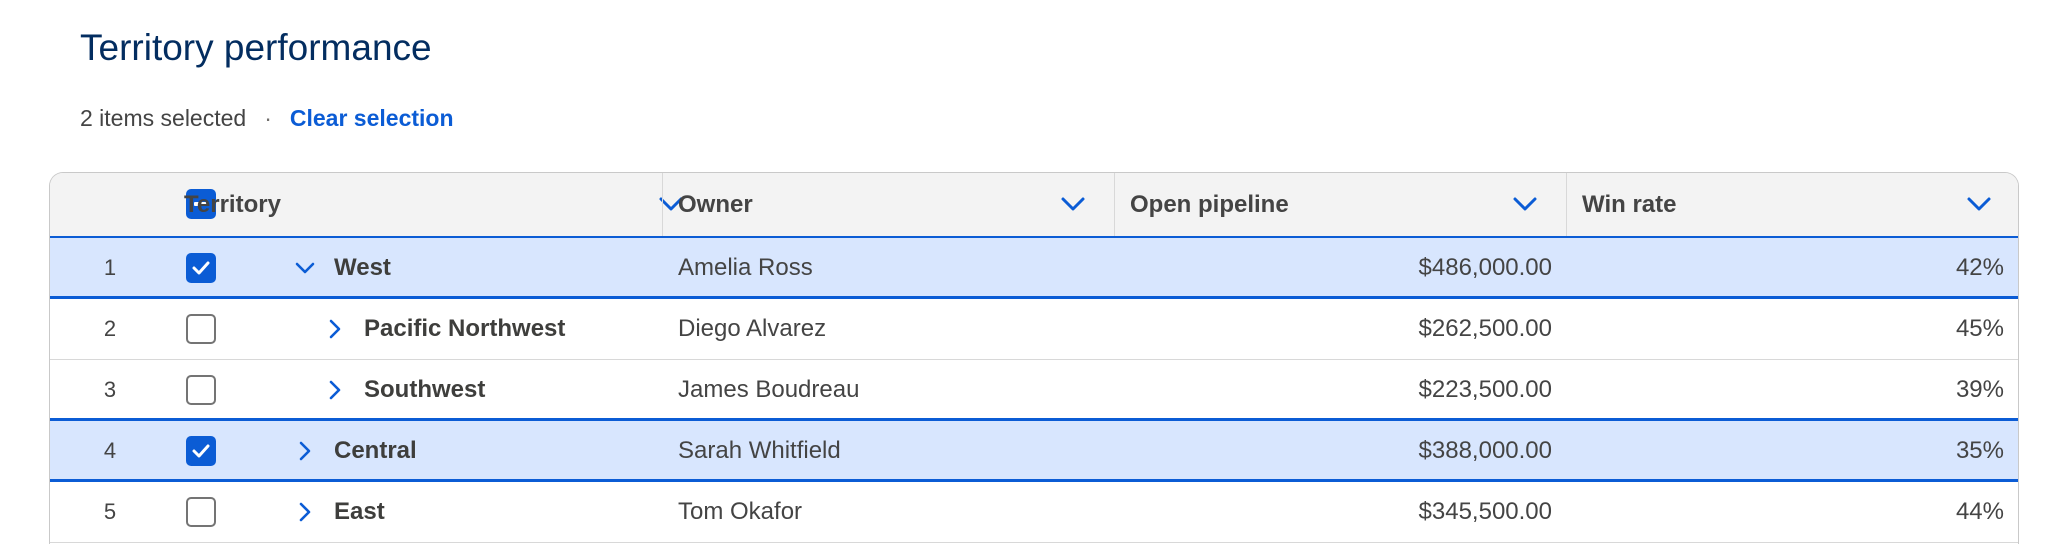  Describe the element at coordinates (1979, 328) in the screenshot. I see `win-rate-cell: 45%` at that location.